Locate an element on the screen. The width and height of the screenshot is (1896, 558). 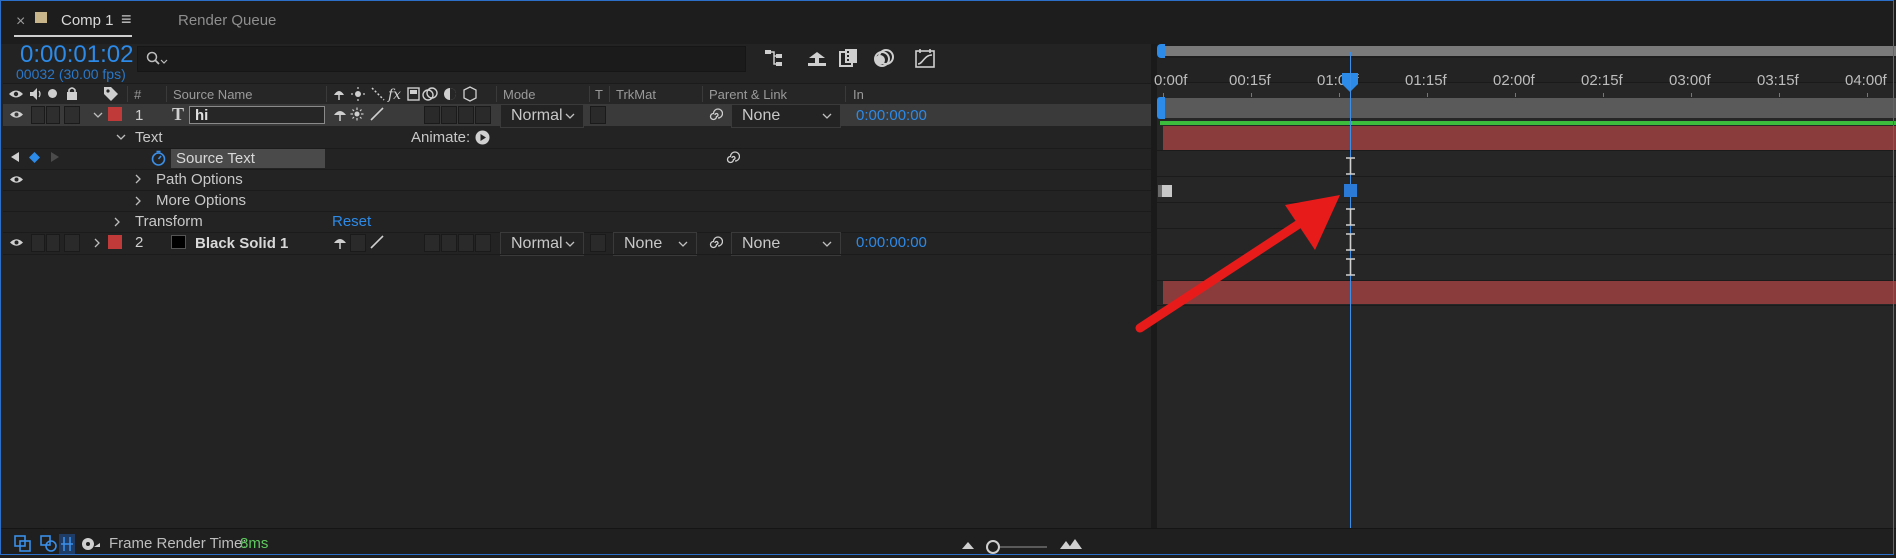
toggle-transfer-icon is located at coordinates (49, 544).